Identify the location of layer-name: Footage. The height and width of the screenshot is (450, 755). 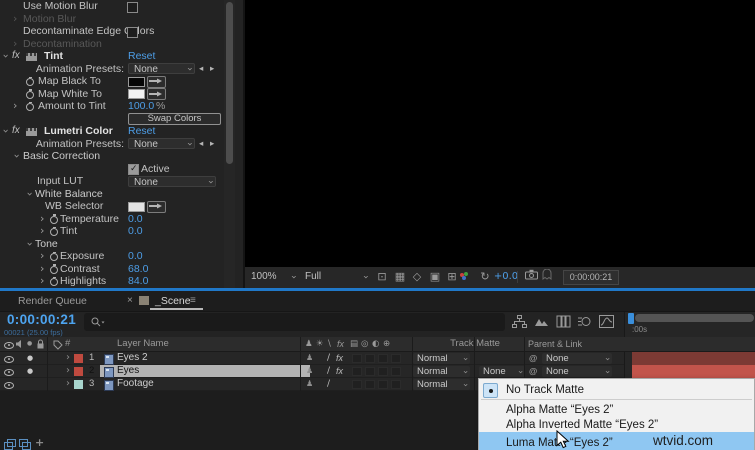
(135, 384).